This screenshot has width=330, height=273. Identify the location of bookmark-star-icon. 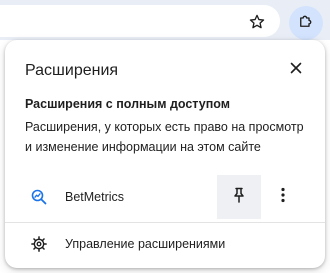
(257, 22).